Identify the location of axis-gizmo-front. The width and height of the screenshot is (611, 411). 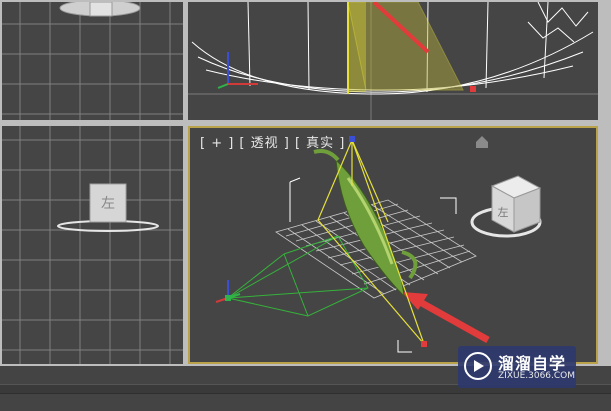
(237, 70).